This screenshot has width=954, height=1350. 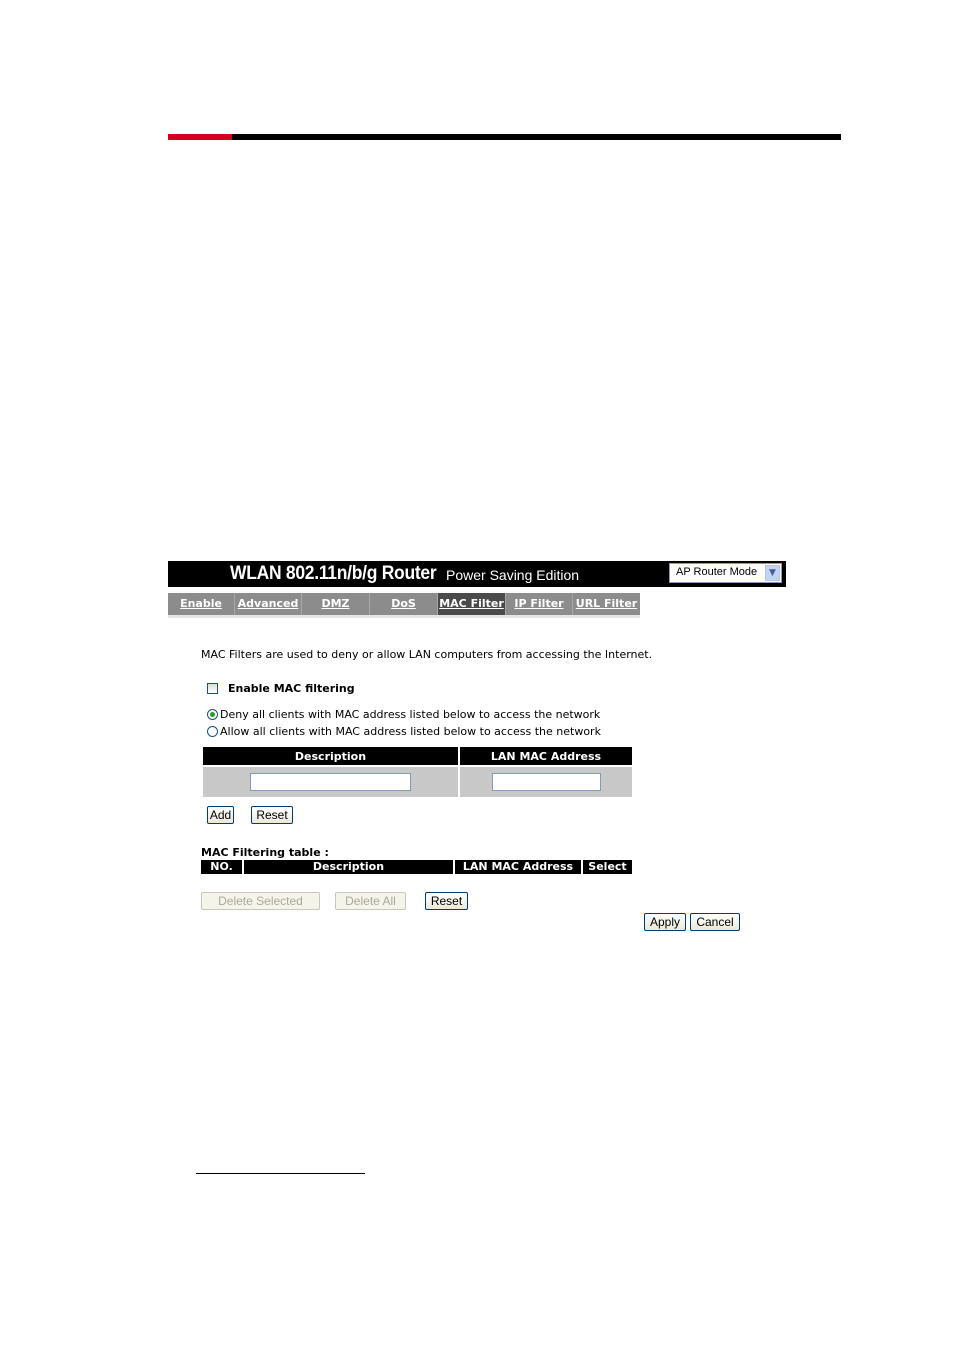 I want to click on mac-address-cell, so click(x=546, y=782).